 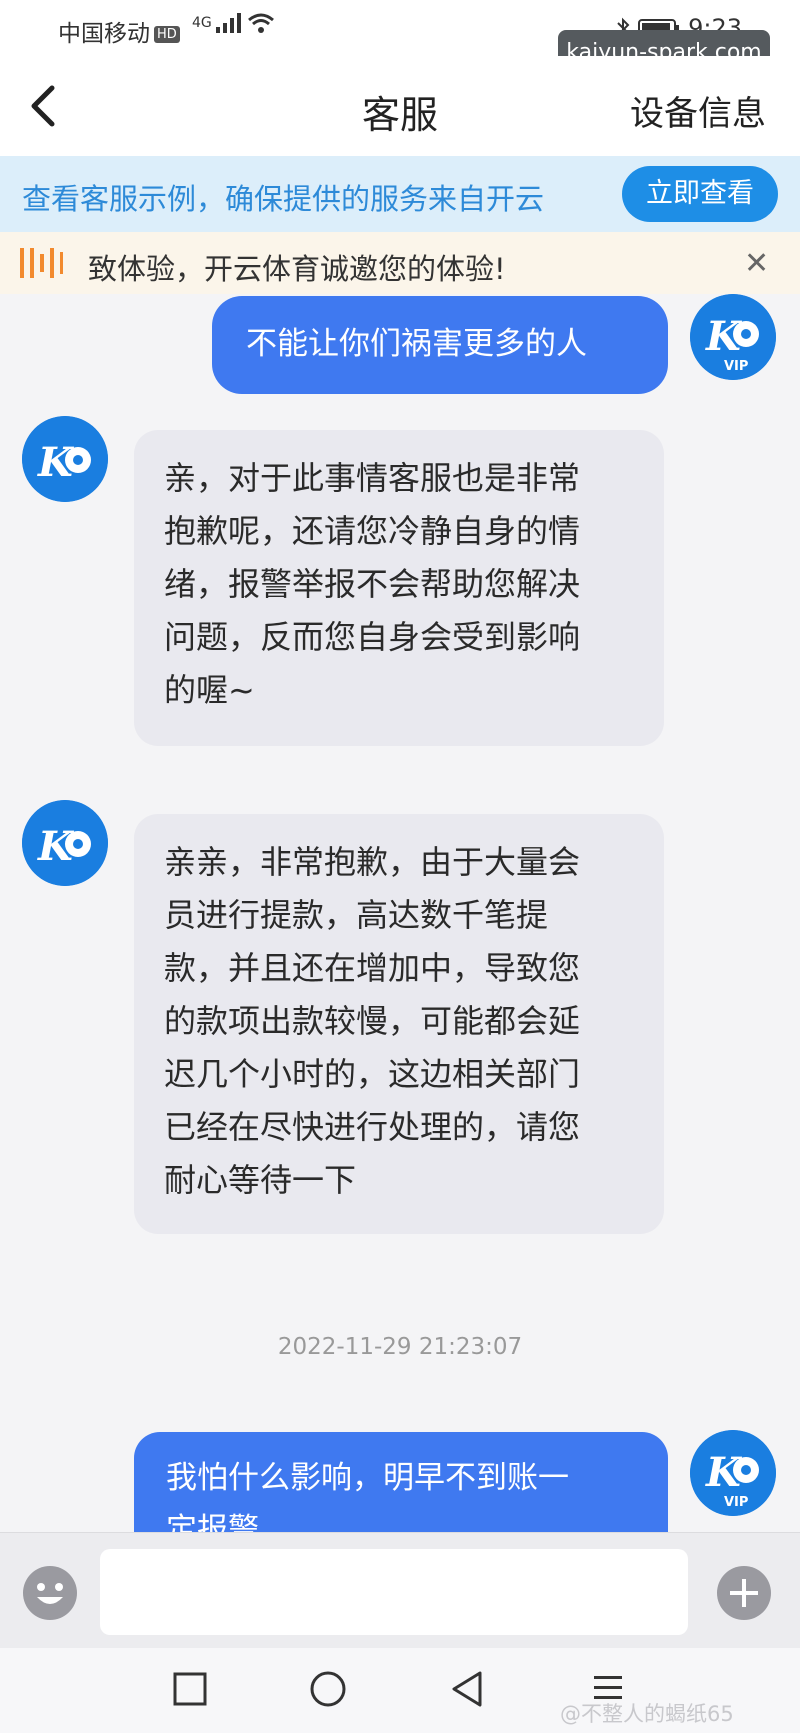 I want to click on back-arrow-icon, so click(x=43, y=106).